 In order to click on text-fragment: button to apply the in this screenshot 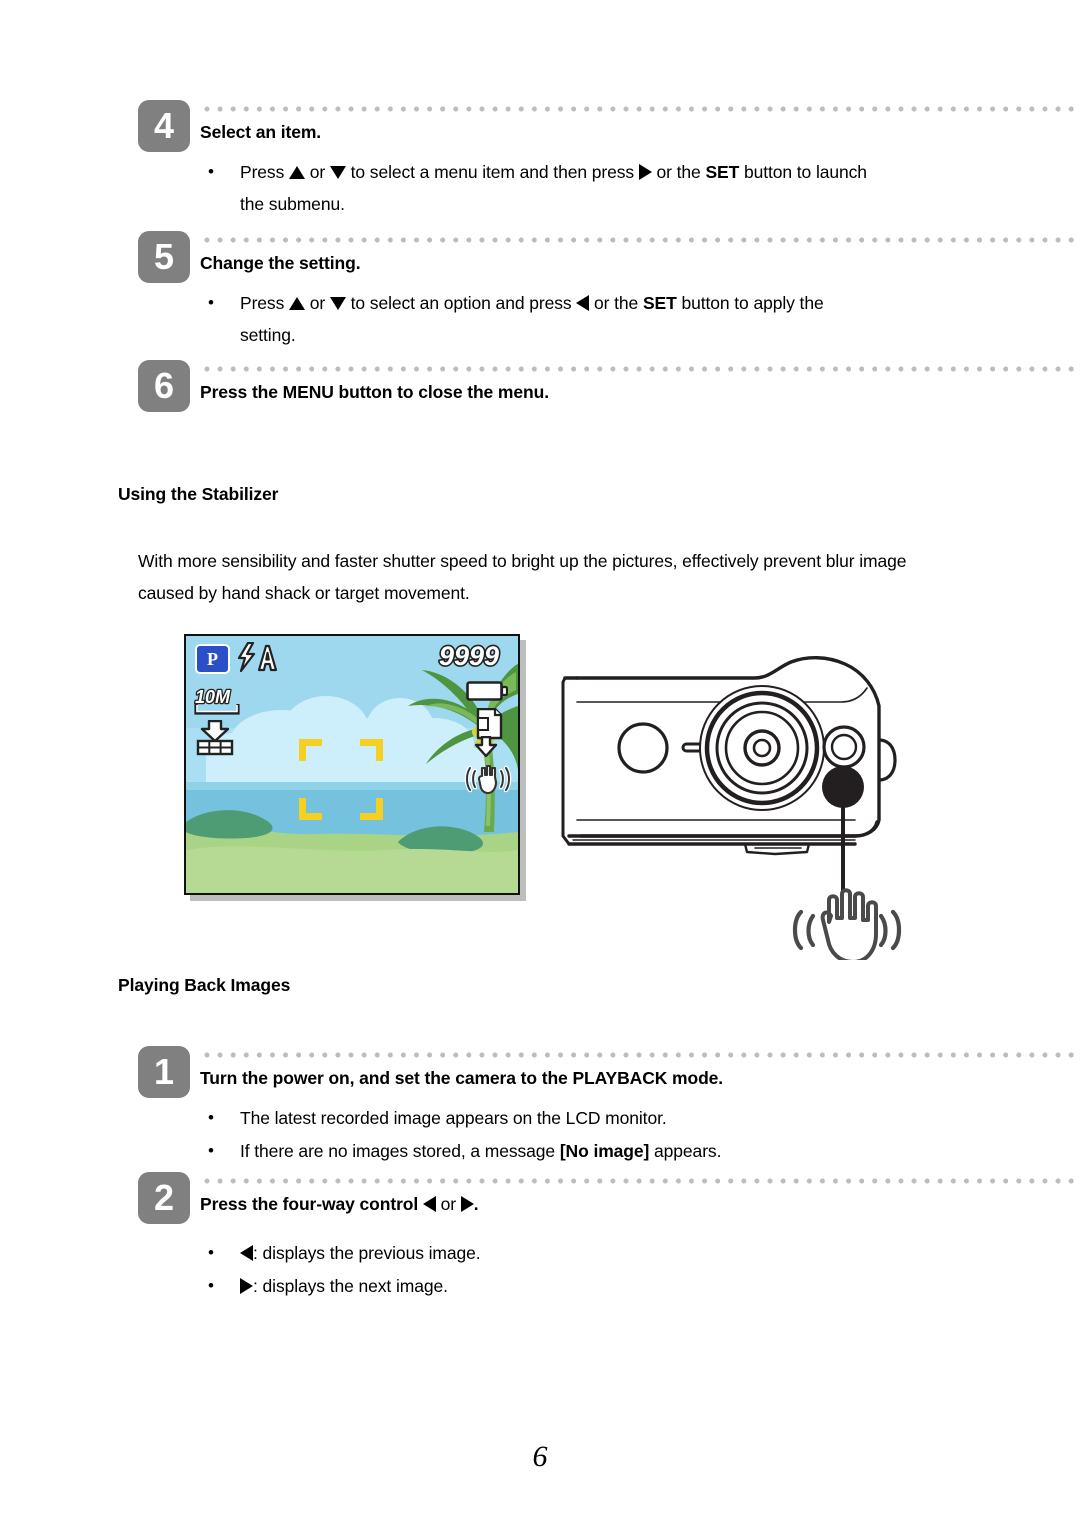, I will do `click(750, 303)`.